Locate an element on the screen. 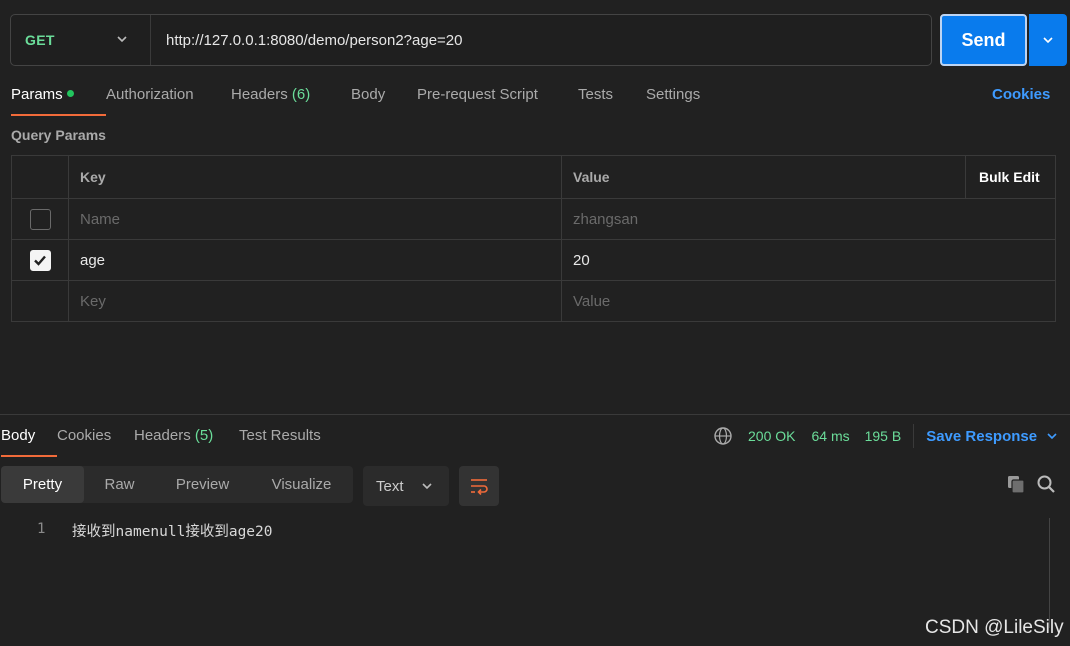  search-icon is located at coordinates (1046, 484).